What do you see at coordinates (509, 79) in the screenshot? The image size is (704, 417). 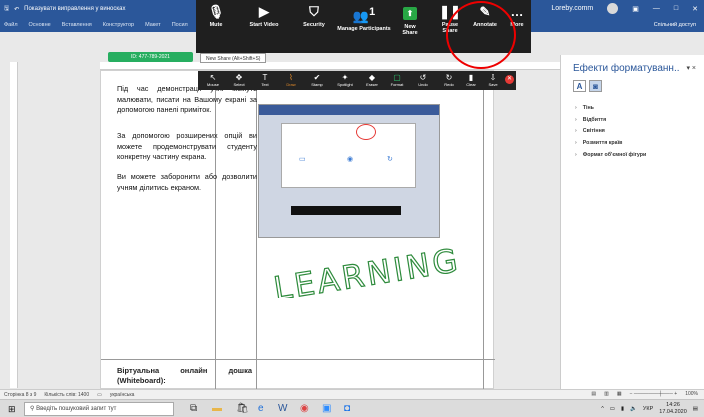 I see `close-annotation-icon: ✕` at bounding box center [509, 79].